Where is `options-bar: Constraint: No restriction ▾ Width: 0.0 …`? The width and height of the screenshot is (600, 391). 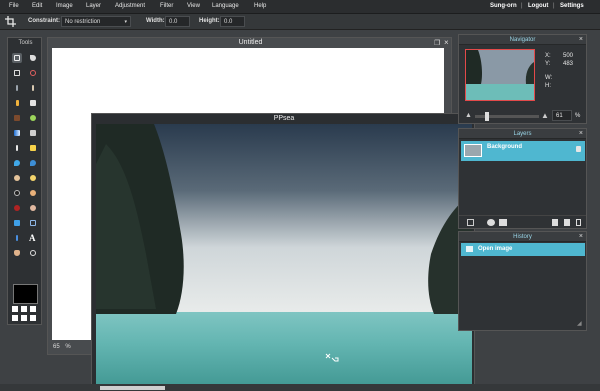 options-bar: Constraint: No restriction ▾ Width: 0.0 … is located at coordinates (300, 22).